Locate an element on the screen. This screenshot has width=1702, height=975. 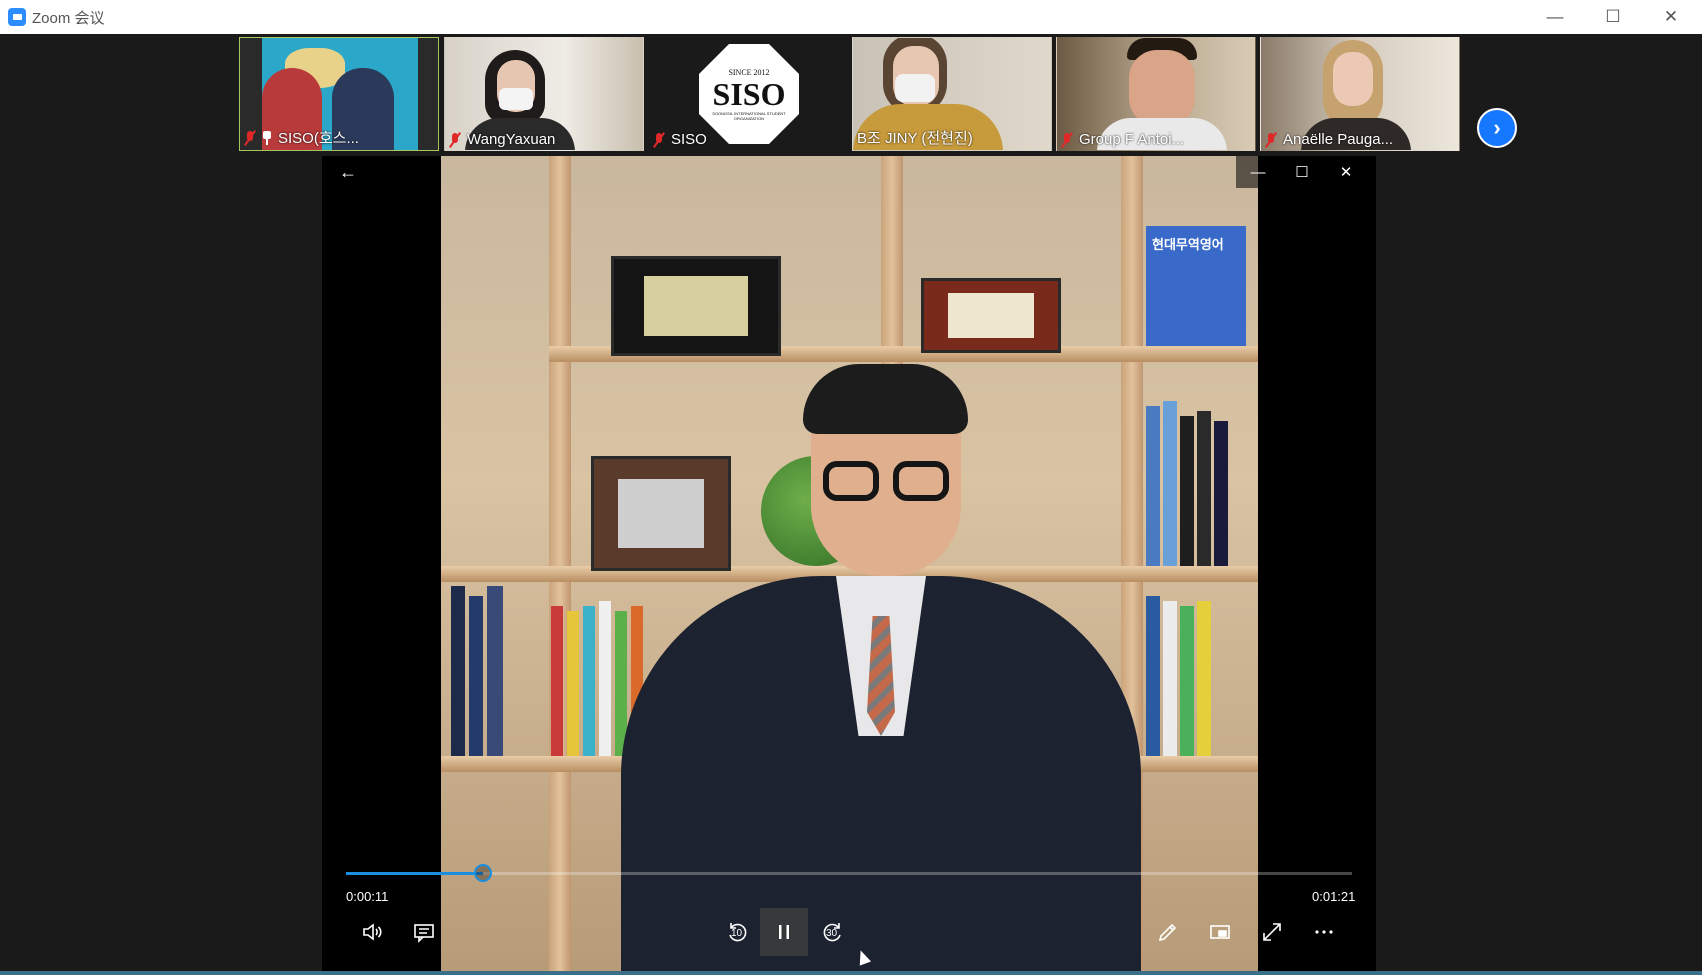
zoom-app-icon is located at coordinates (17, 17).